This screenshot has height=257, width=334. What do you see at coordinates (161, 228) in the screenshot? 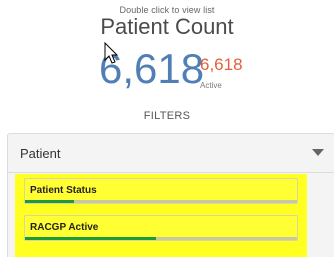
I see `racgp-active-filter: RACGP Active` at bounding box center [161, 228].